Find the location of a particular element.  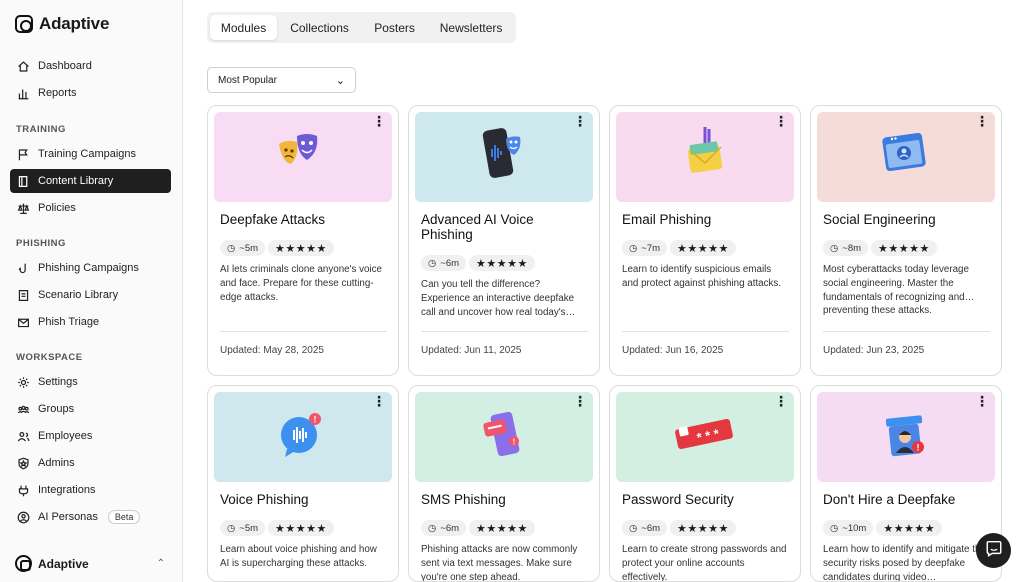

org-switcher: Adaptive ⌃ is located at coordinates (90, 563).